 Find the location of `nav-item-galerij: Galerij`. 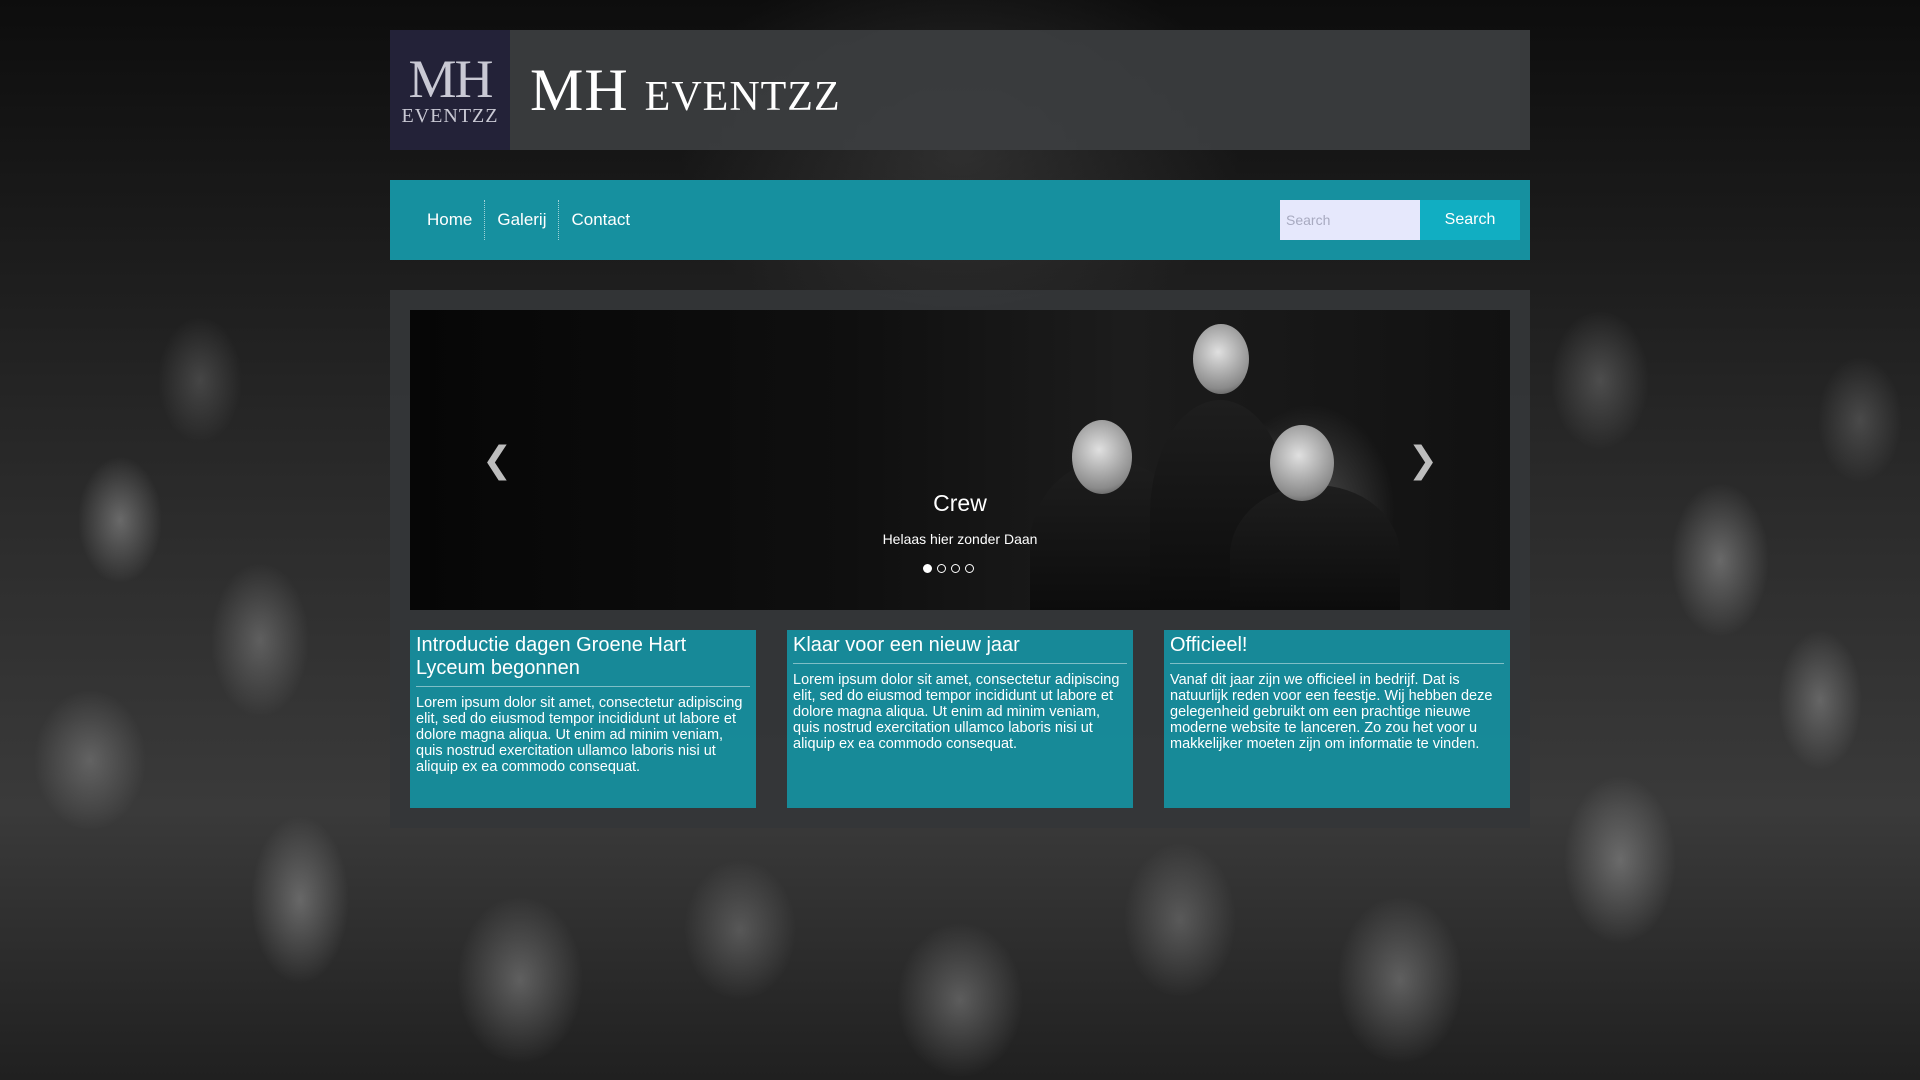

nav-item-galerij: Galerij is located at coordinates (521, 220).